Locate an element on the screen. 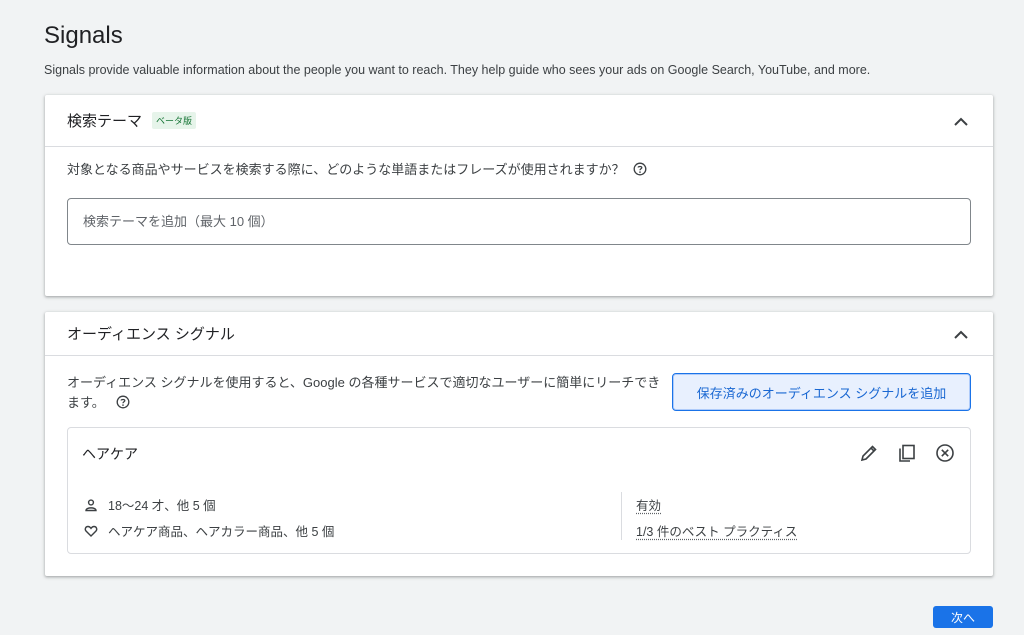  signal-demographics: 18〜24 才、他 5 個 is located at coordinates (150, 504).